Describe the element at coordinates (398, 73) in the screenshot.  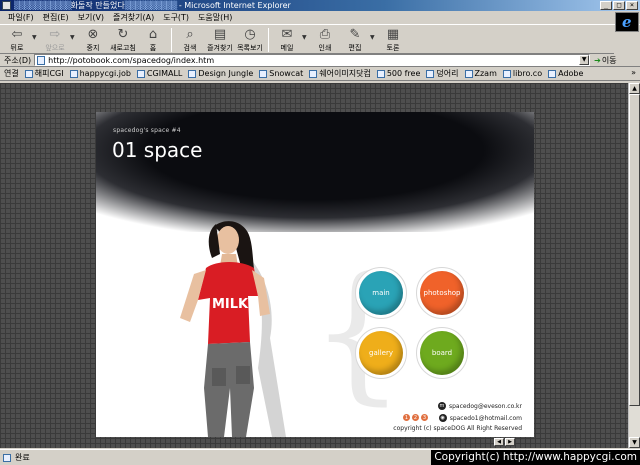
I see `link-item: 500 free` at that location.